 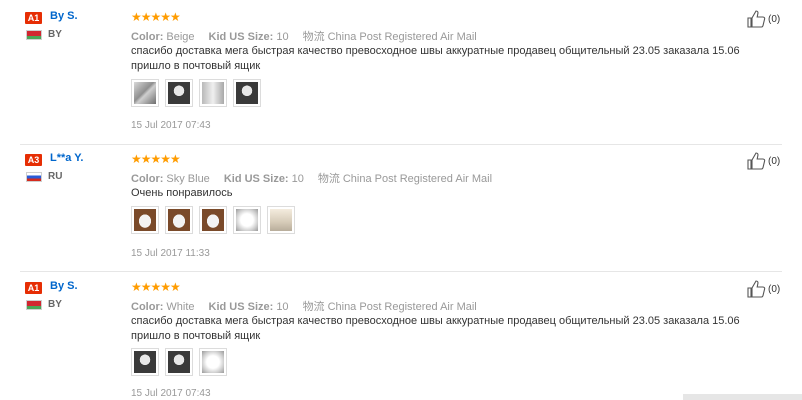 I want to click on color-value: Beige, so click(x=180, y=37).